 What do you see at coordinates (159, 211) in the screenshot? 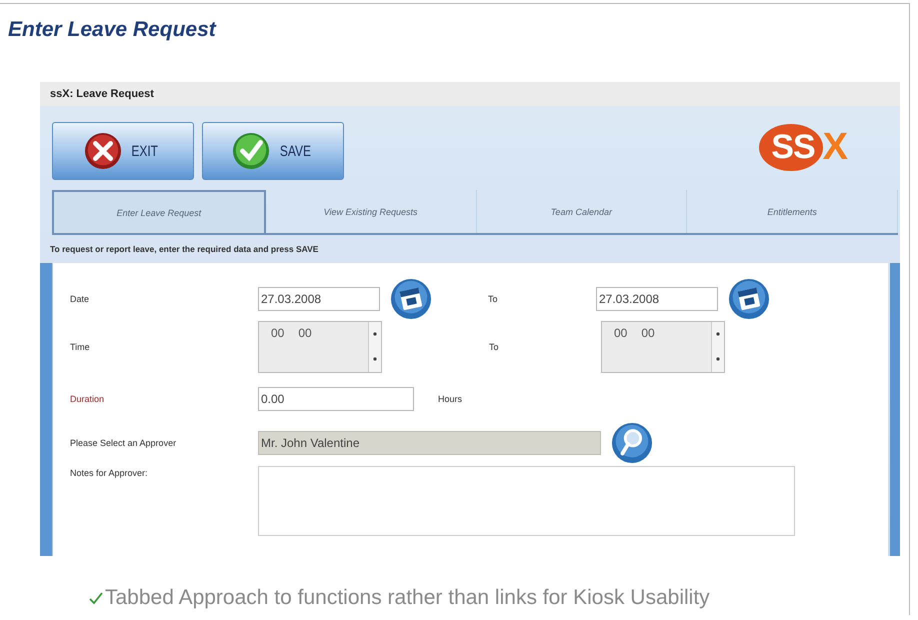
I see `tab: Enter Leave Request` at bounding box center [159, 211].